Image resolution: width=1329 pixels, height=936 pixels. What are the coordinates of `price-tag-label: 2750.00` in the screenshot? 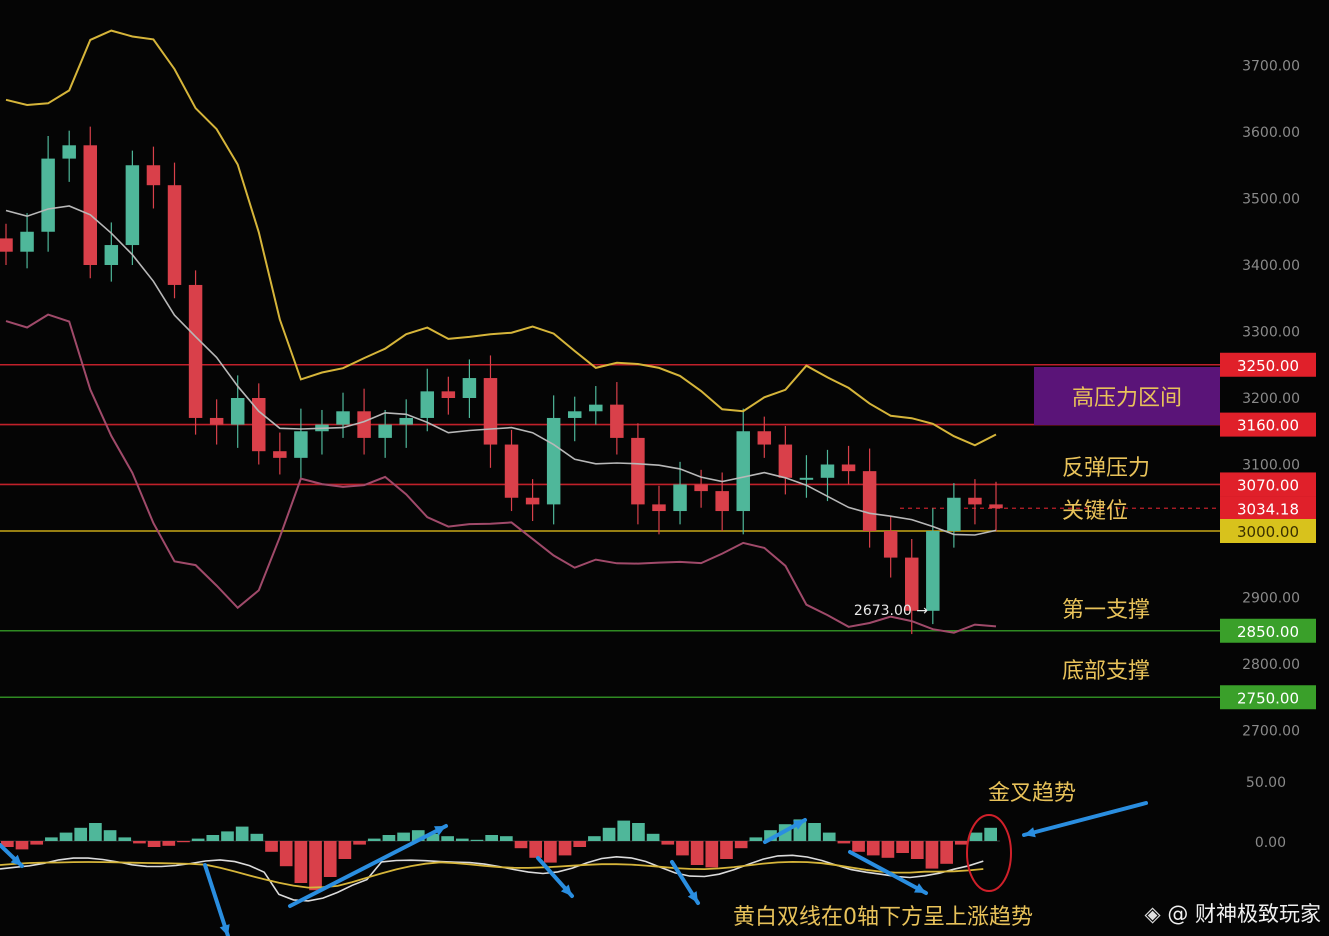 It's located at (1268, 698).